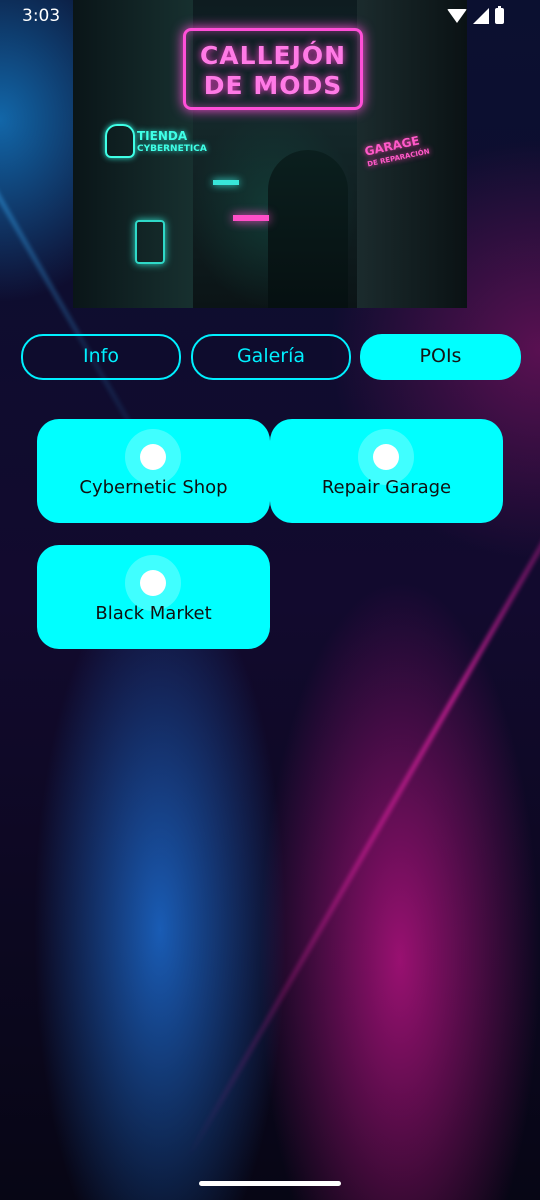  Describe the element at coordinates (153, 597) in the screenshot. I see `poi-card-black-market: Black Market` at that location.